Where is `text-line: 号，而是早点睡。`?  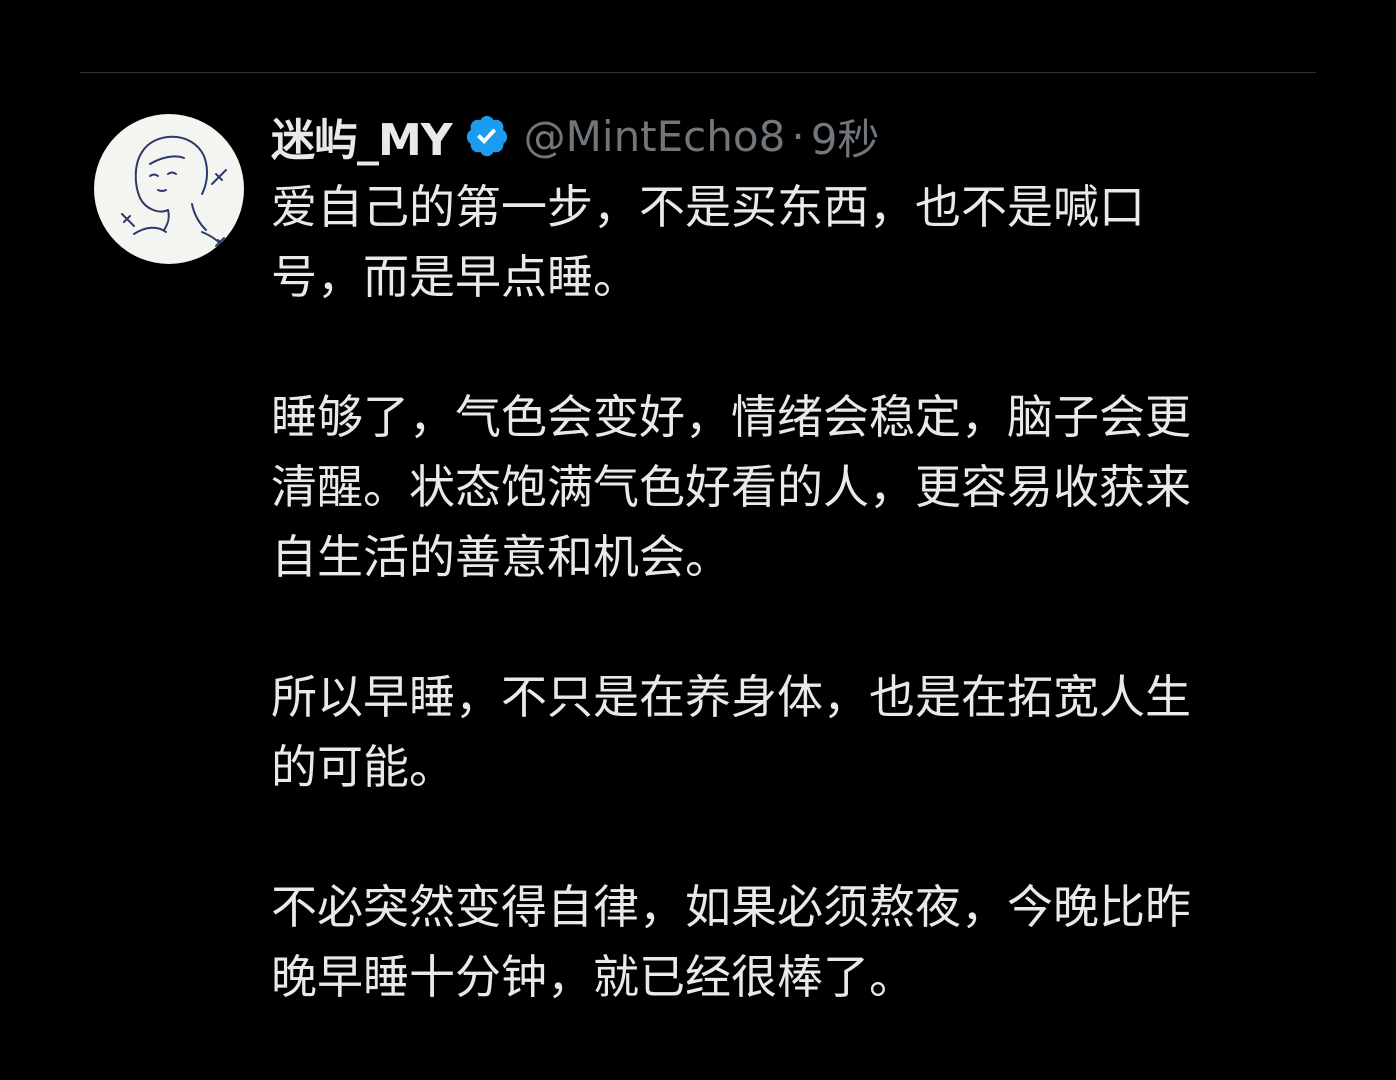
text-line: 号，而是早点睡。 is located at coordinates (455, 277).